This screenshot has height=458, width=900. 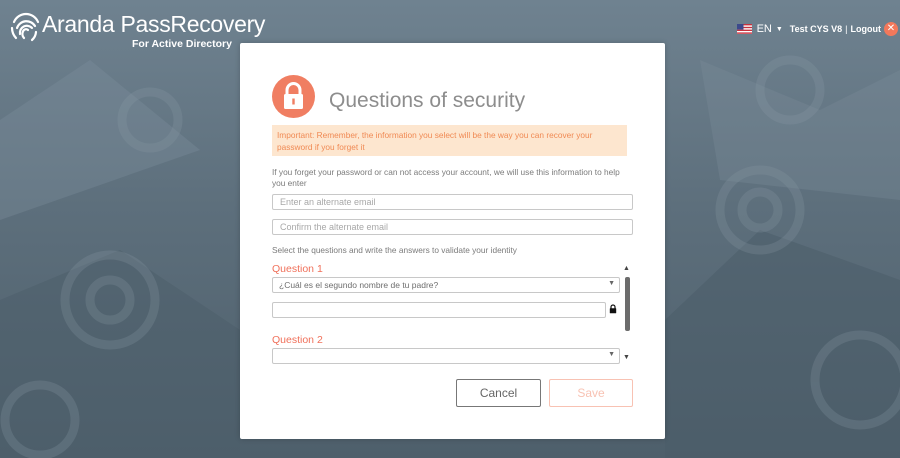 I want to click on question-1-answer-input, so click(x=439, y=310).